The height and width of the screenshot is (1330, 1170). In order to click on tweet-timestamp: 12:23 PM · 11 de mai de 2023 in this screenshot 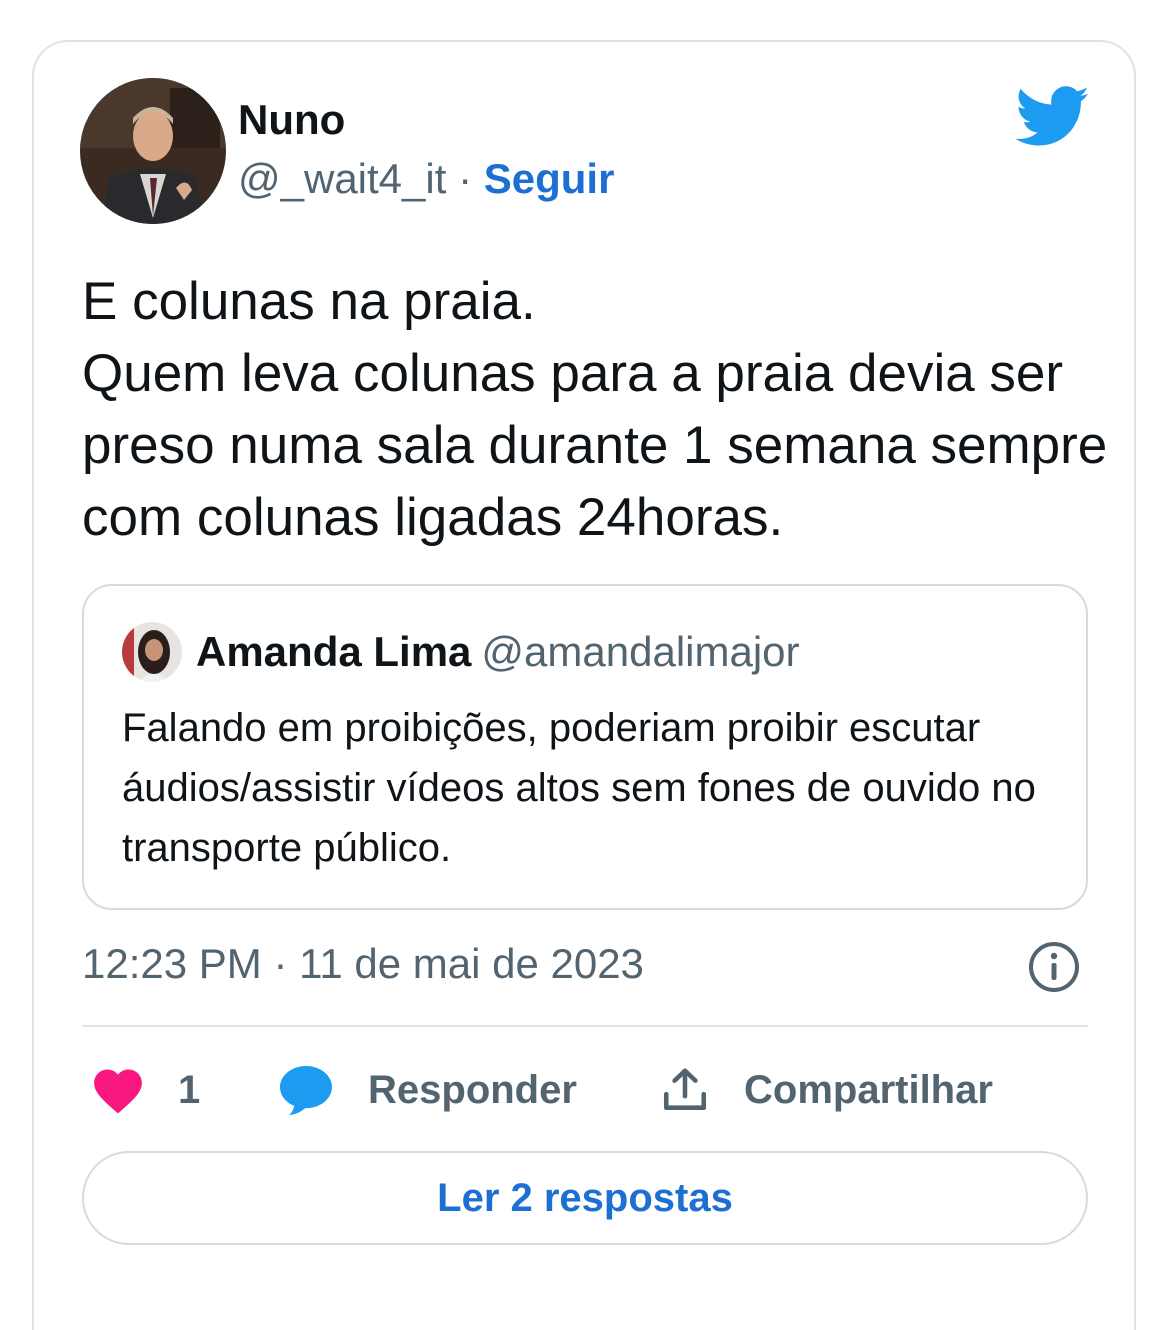, I will do `click(363, 964)`.